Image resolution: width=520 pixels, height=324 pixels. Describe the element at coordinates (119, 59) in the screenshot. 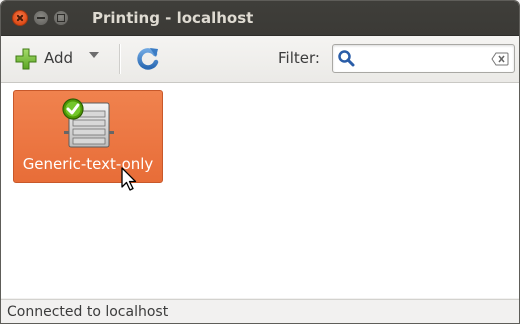

I see `toolbar-separator` at that location.